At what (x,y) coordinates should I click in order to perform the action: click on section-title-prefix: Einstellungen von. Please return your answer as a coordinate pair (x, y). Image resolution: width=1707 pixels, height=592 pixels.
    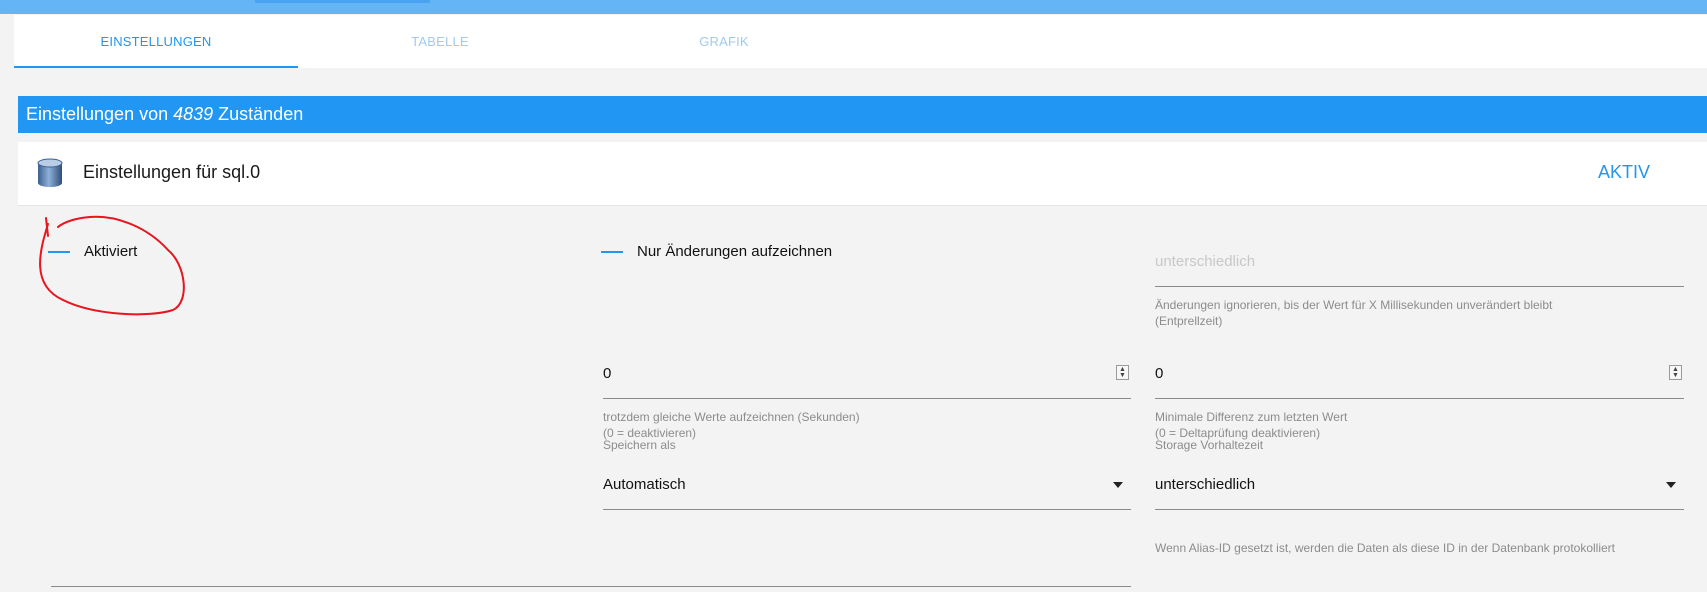
    Looking at the image, I should click on (97, 114).